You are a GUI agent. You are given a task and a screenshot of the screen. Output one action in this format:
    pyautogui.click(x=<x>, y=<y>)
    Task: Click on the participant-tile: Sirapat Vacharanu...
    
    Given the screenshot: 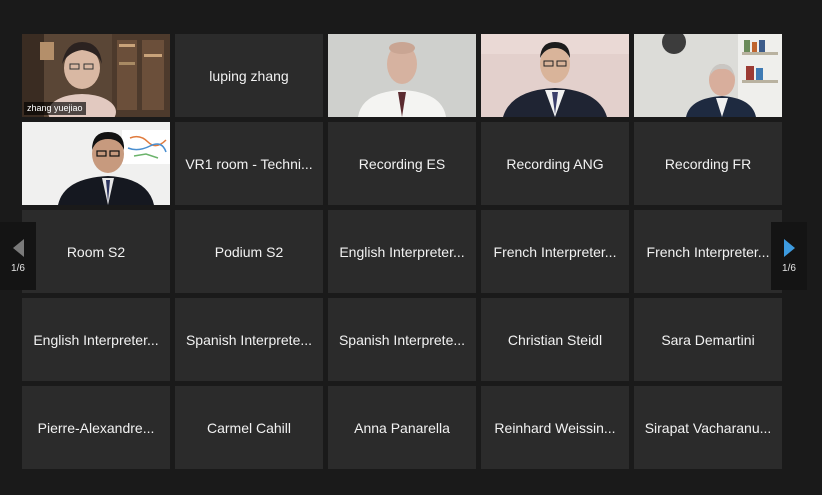 What is the action you would take?
    pyautogui.click(x=708, y=427)
    